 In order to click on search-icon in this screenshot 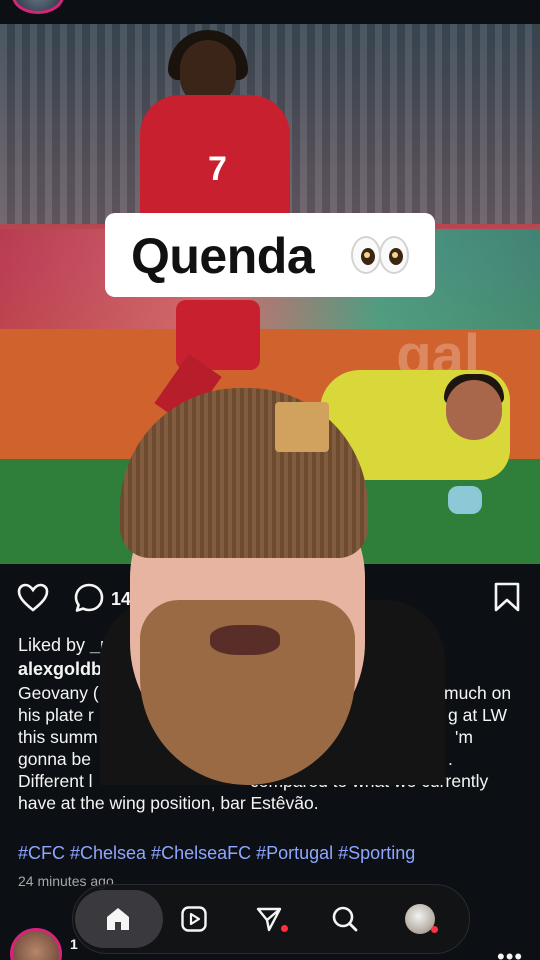, I will do `click(345, 919)`.